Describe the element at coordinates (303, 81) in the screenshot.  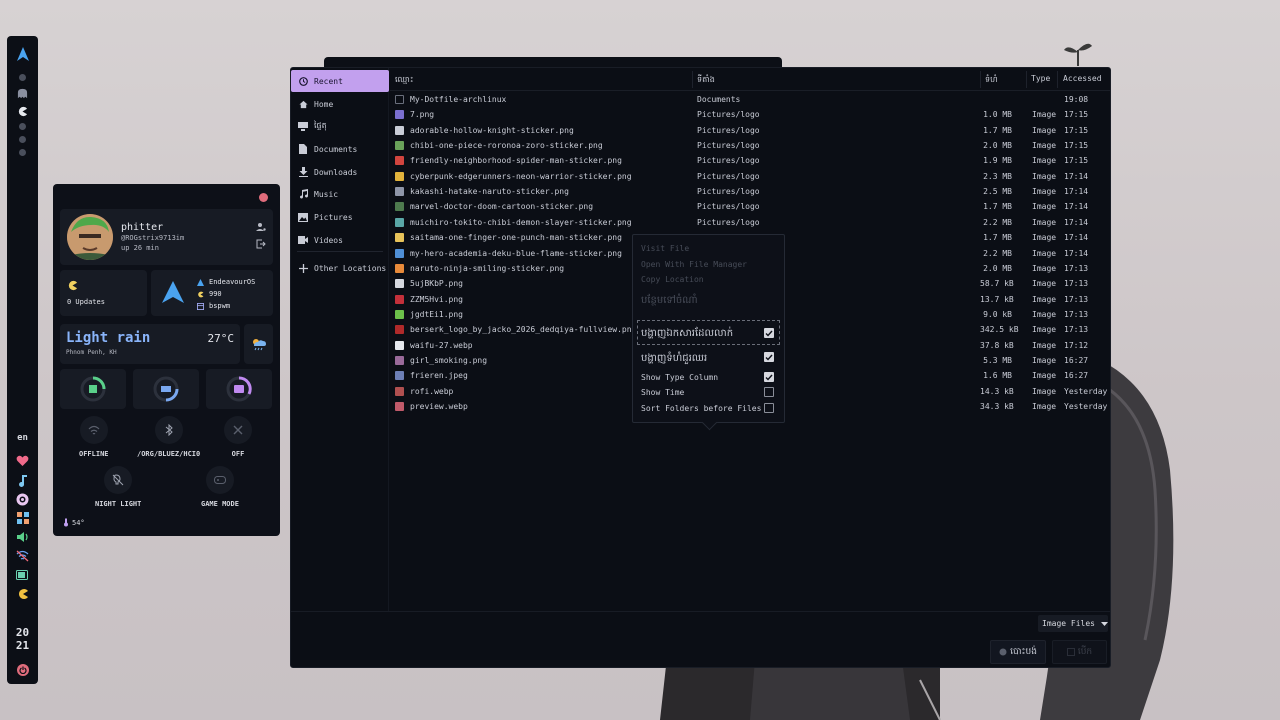
I see `clock-icon` at that location.